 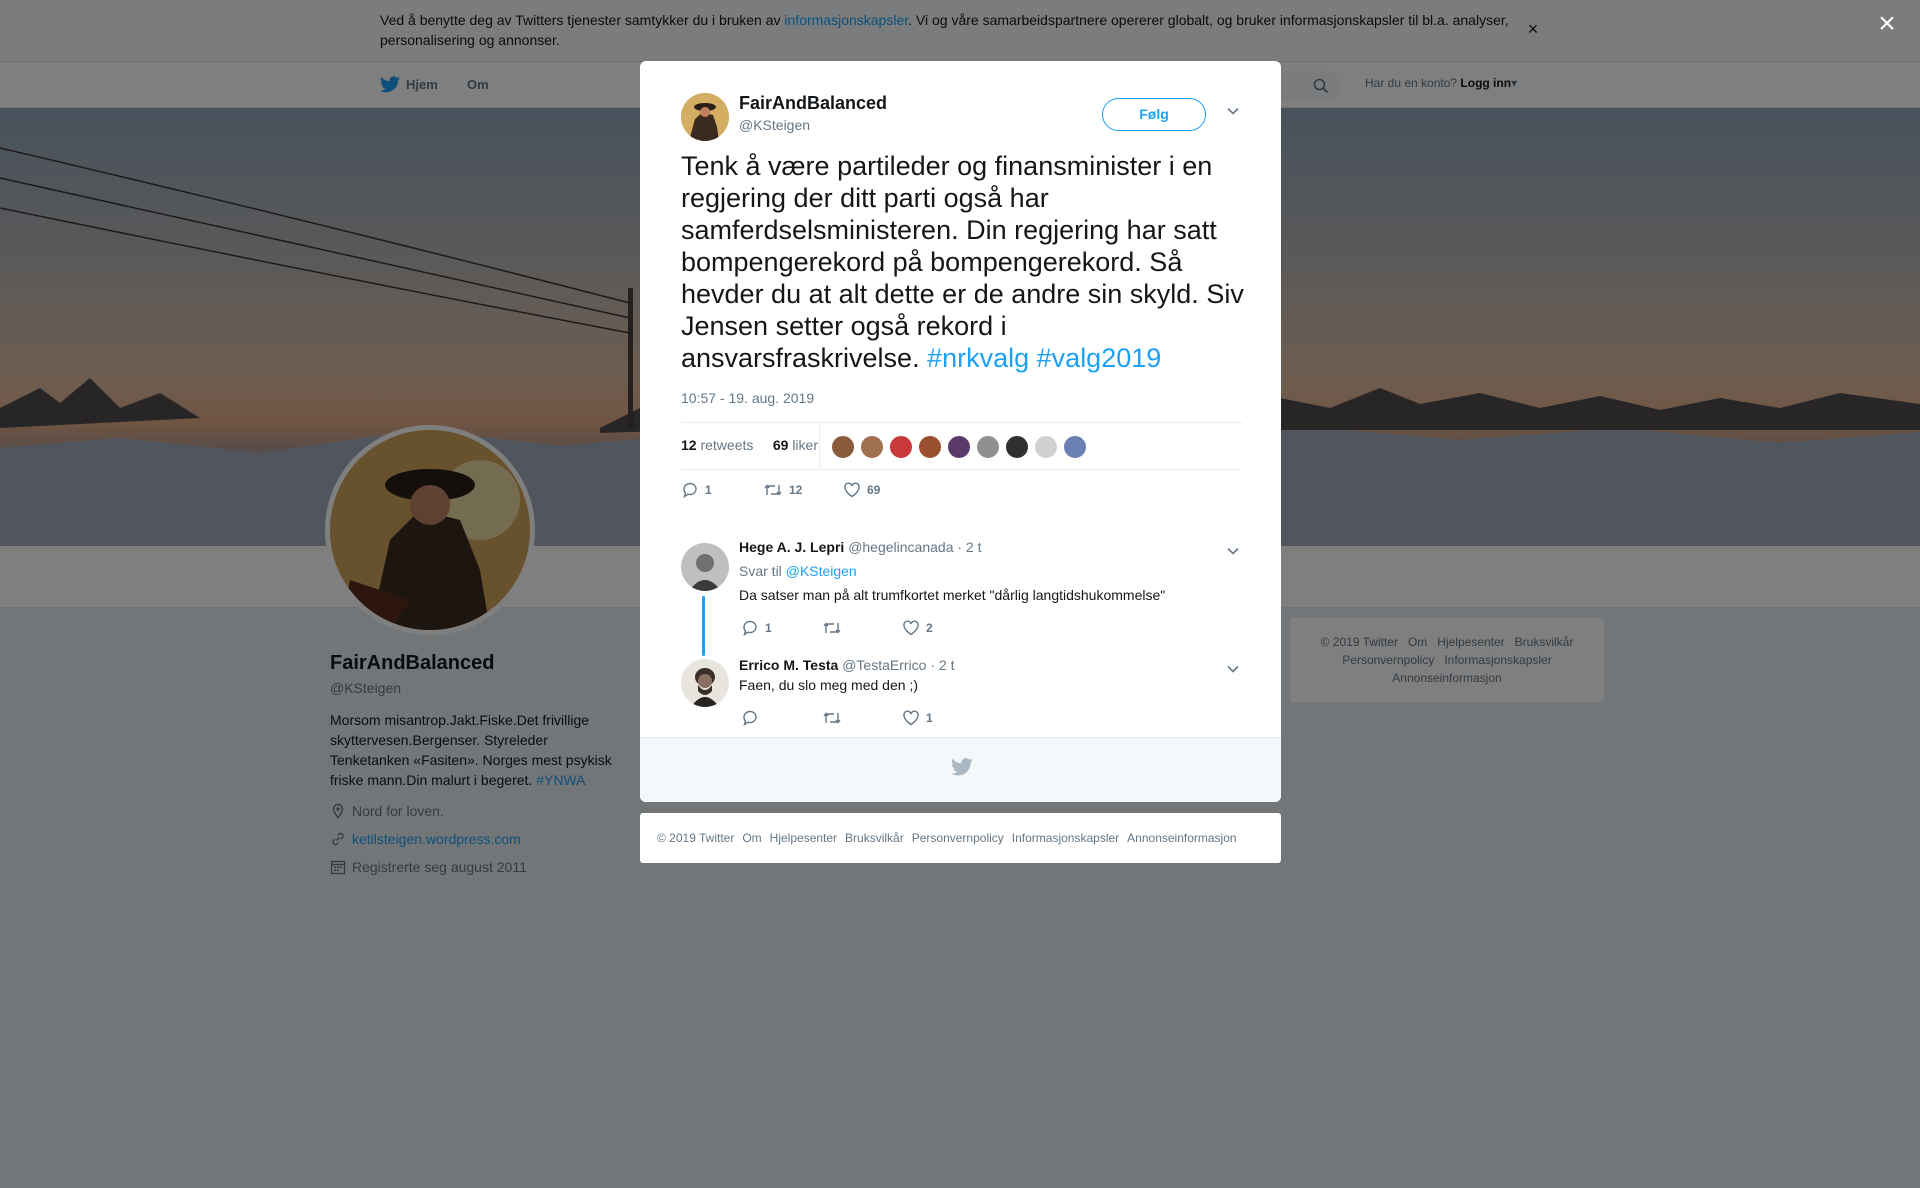 What do you see at coordinates (874, 838) in the screenshot?
I see `footer-link-terms: Bruksvilkår` at bounding box center [874, 838].